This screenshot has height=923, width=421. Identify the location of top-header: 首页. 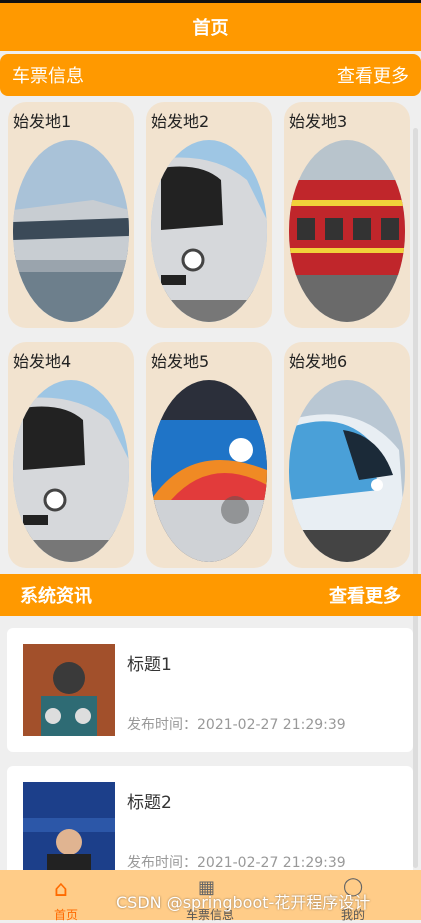
(210, 25).